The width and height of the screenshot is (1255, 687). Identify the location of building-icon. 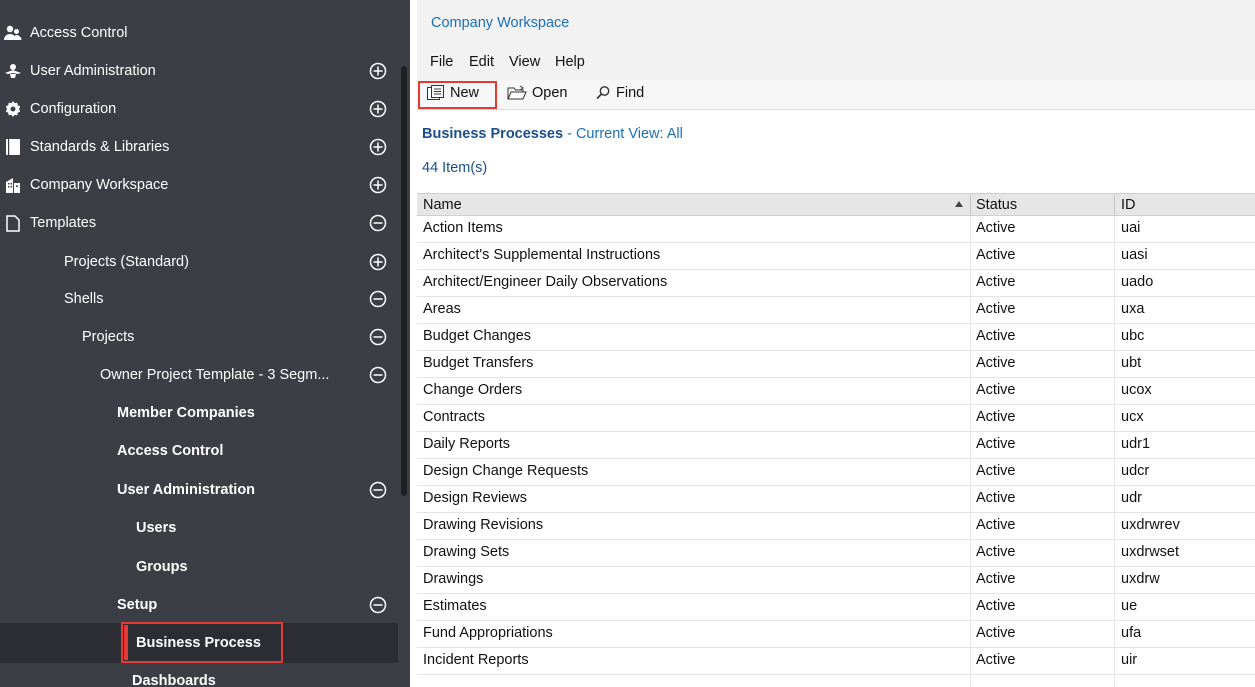
(13, 185).